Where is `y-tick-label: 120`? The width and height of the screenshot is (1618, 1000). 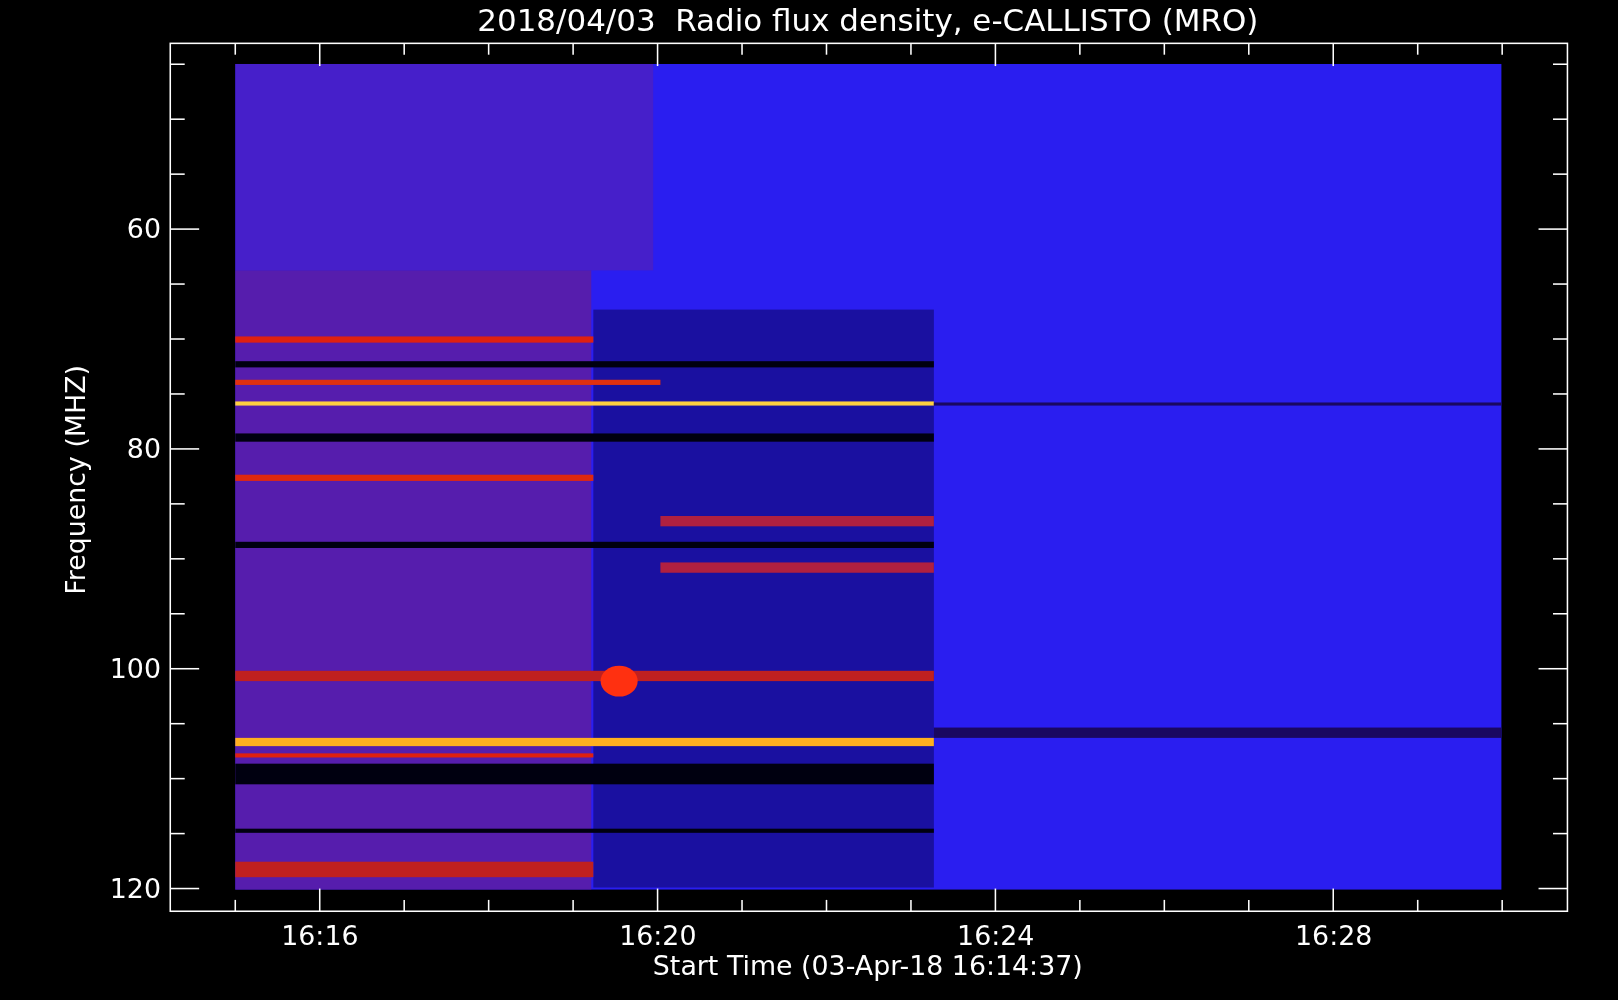 y-tick-label: 120 is located at coordinates (135, 888).